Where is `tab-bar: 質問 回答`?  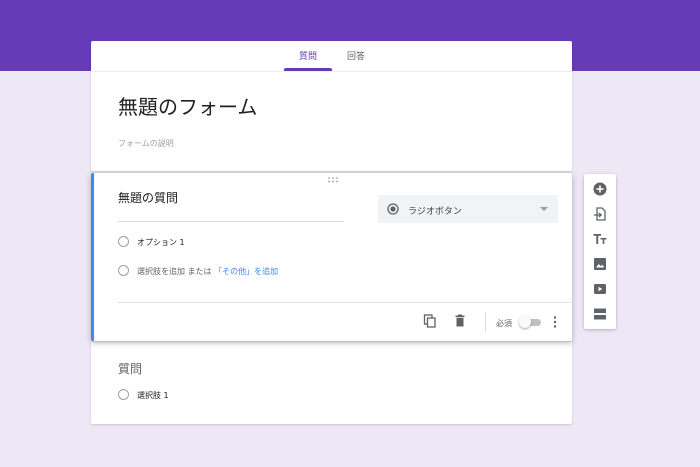 tab-bar: 質問 回答 is located at coordinates (331, 56).